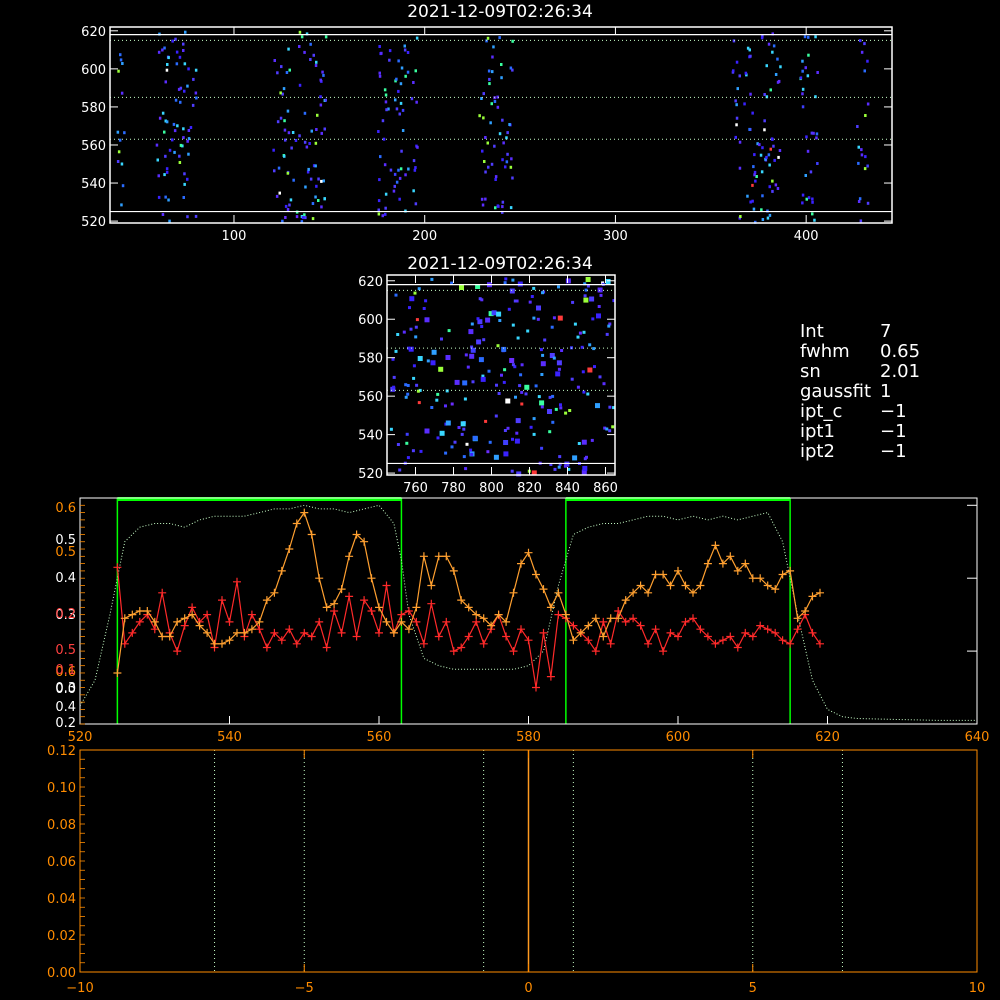 This screenshot has width=1000, height=1000. What do you see at coordinates (890, 372) in the screenshot?
I see `info-row: sn 2.01` at bounding box center [890, 372].